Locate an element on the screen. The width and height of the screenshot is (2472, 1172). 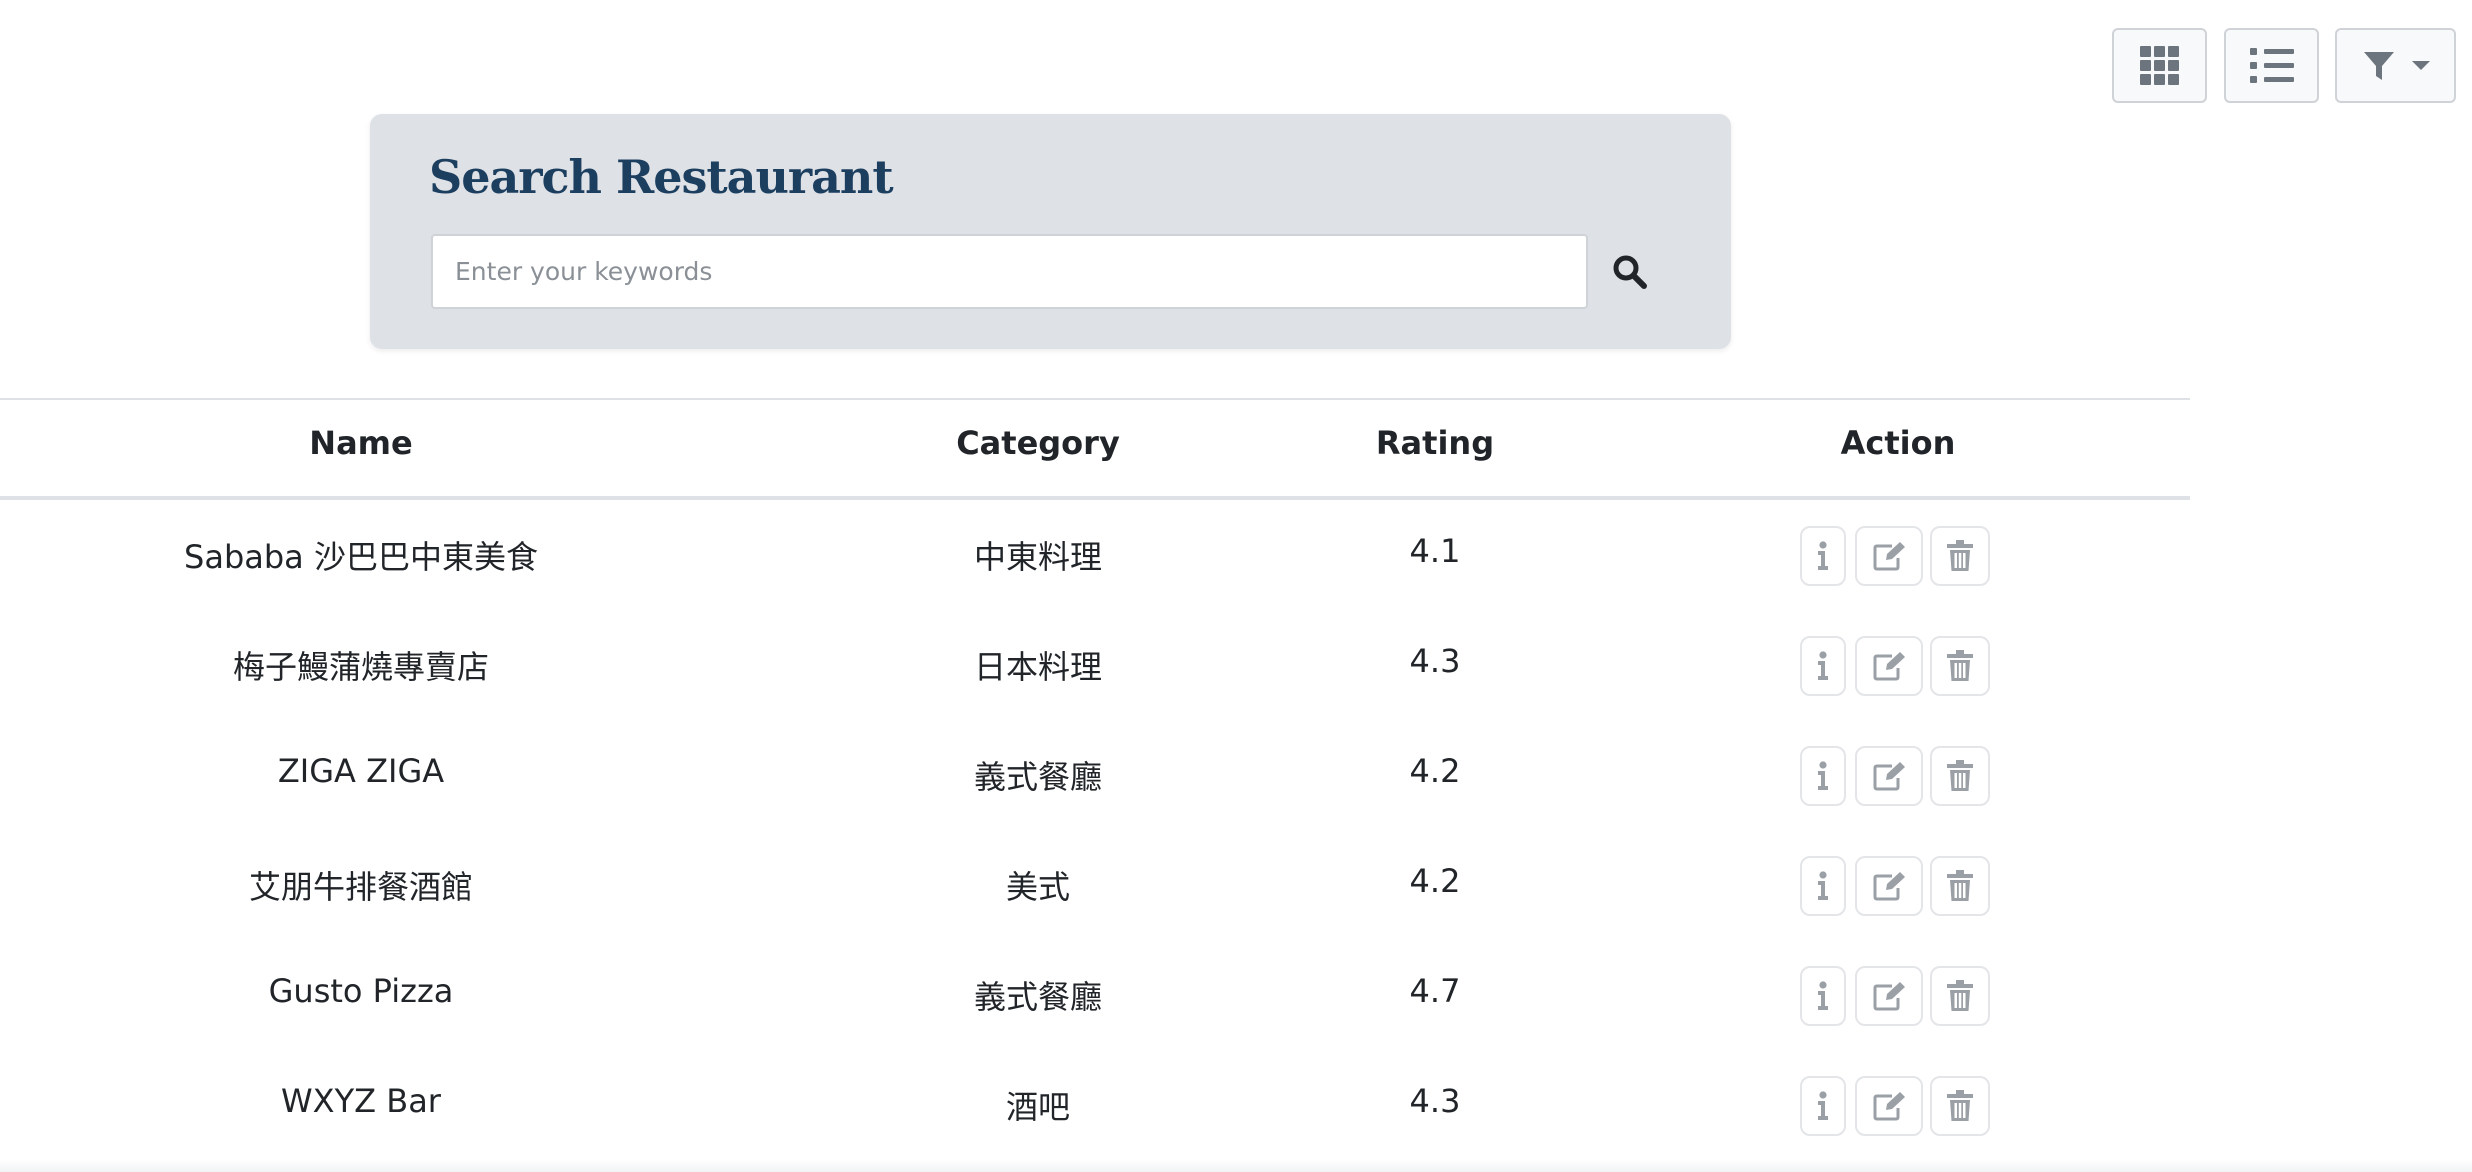
column-header-category: Category is located at coordinates (1038, 443).